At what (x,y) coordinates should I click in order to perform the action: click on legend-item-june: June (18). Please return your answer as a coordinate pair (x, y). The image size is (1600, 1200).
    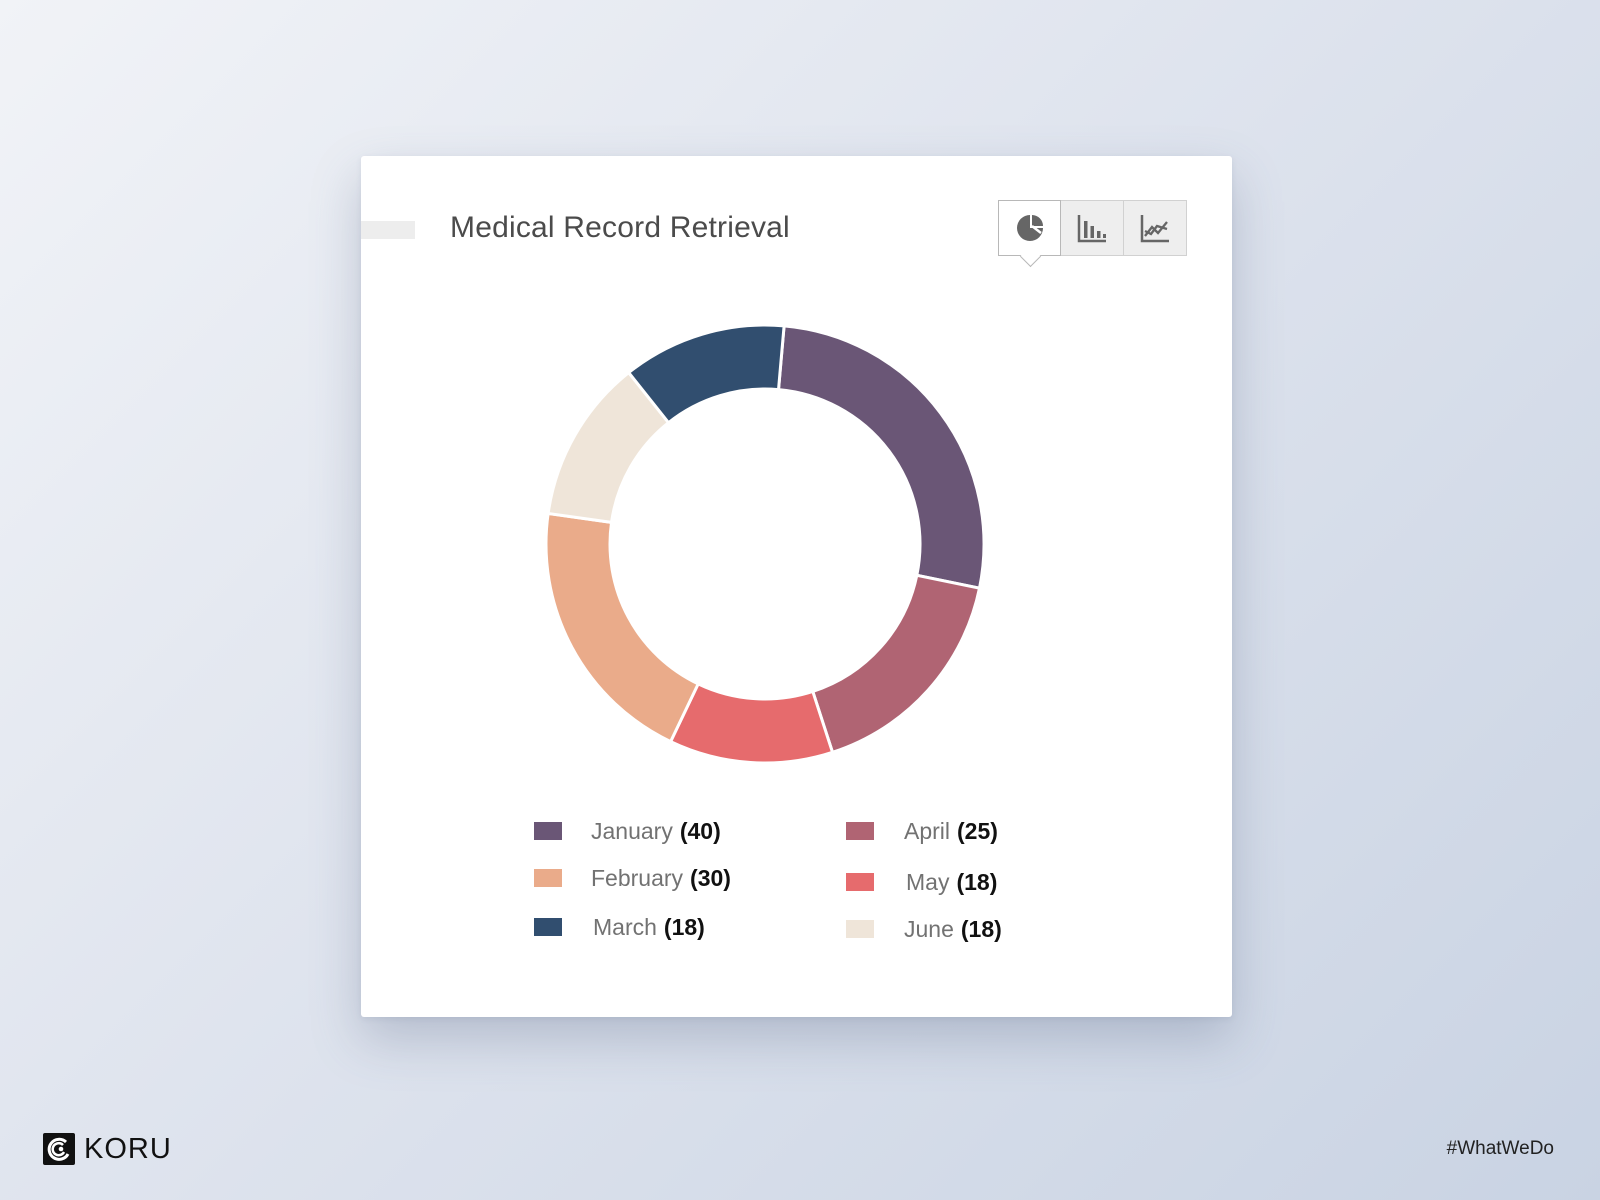
    Looking at the image, I should click on (924, 929).